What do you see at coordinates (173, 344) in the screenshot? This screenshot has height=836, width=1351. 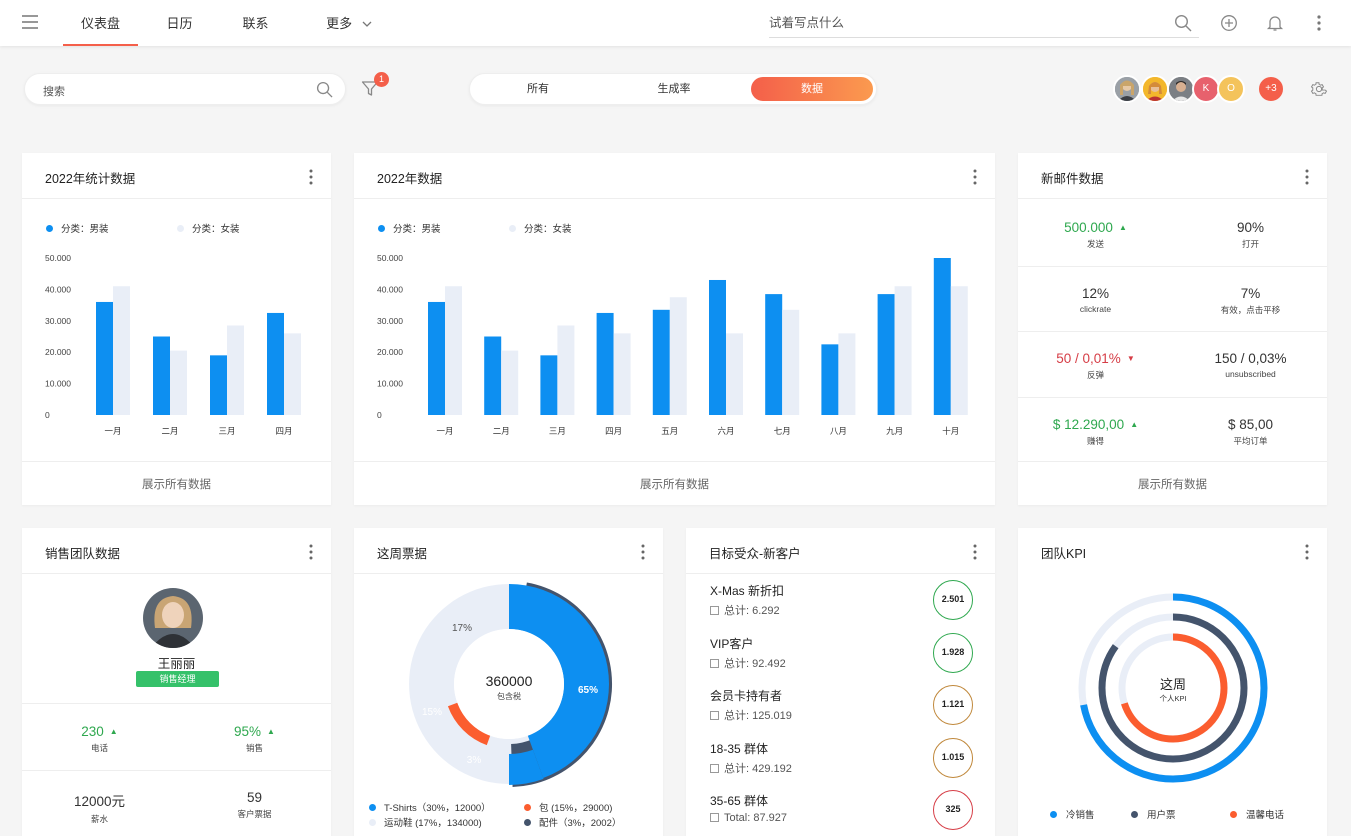 I see `bar-chart: 50.000 40.000 30.000 20.000 10.000 0 一月 二月 三月 四月` at bounding box center [173, 344].